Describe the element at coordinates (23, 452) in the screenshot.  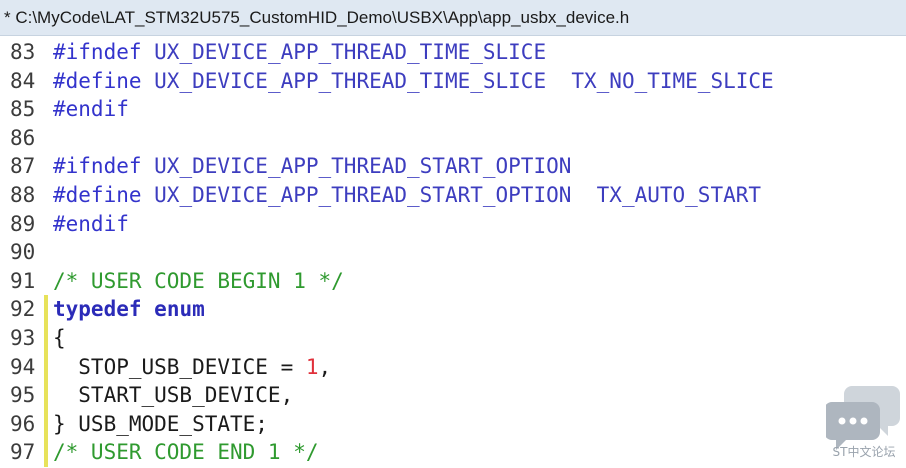
I see `line-number: 97` at that location.